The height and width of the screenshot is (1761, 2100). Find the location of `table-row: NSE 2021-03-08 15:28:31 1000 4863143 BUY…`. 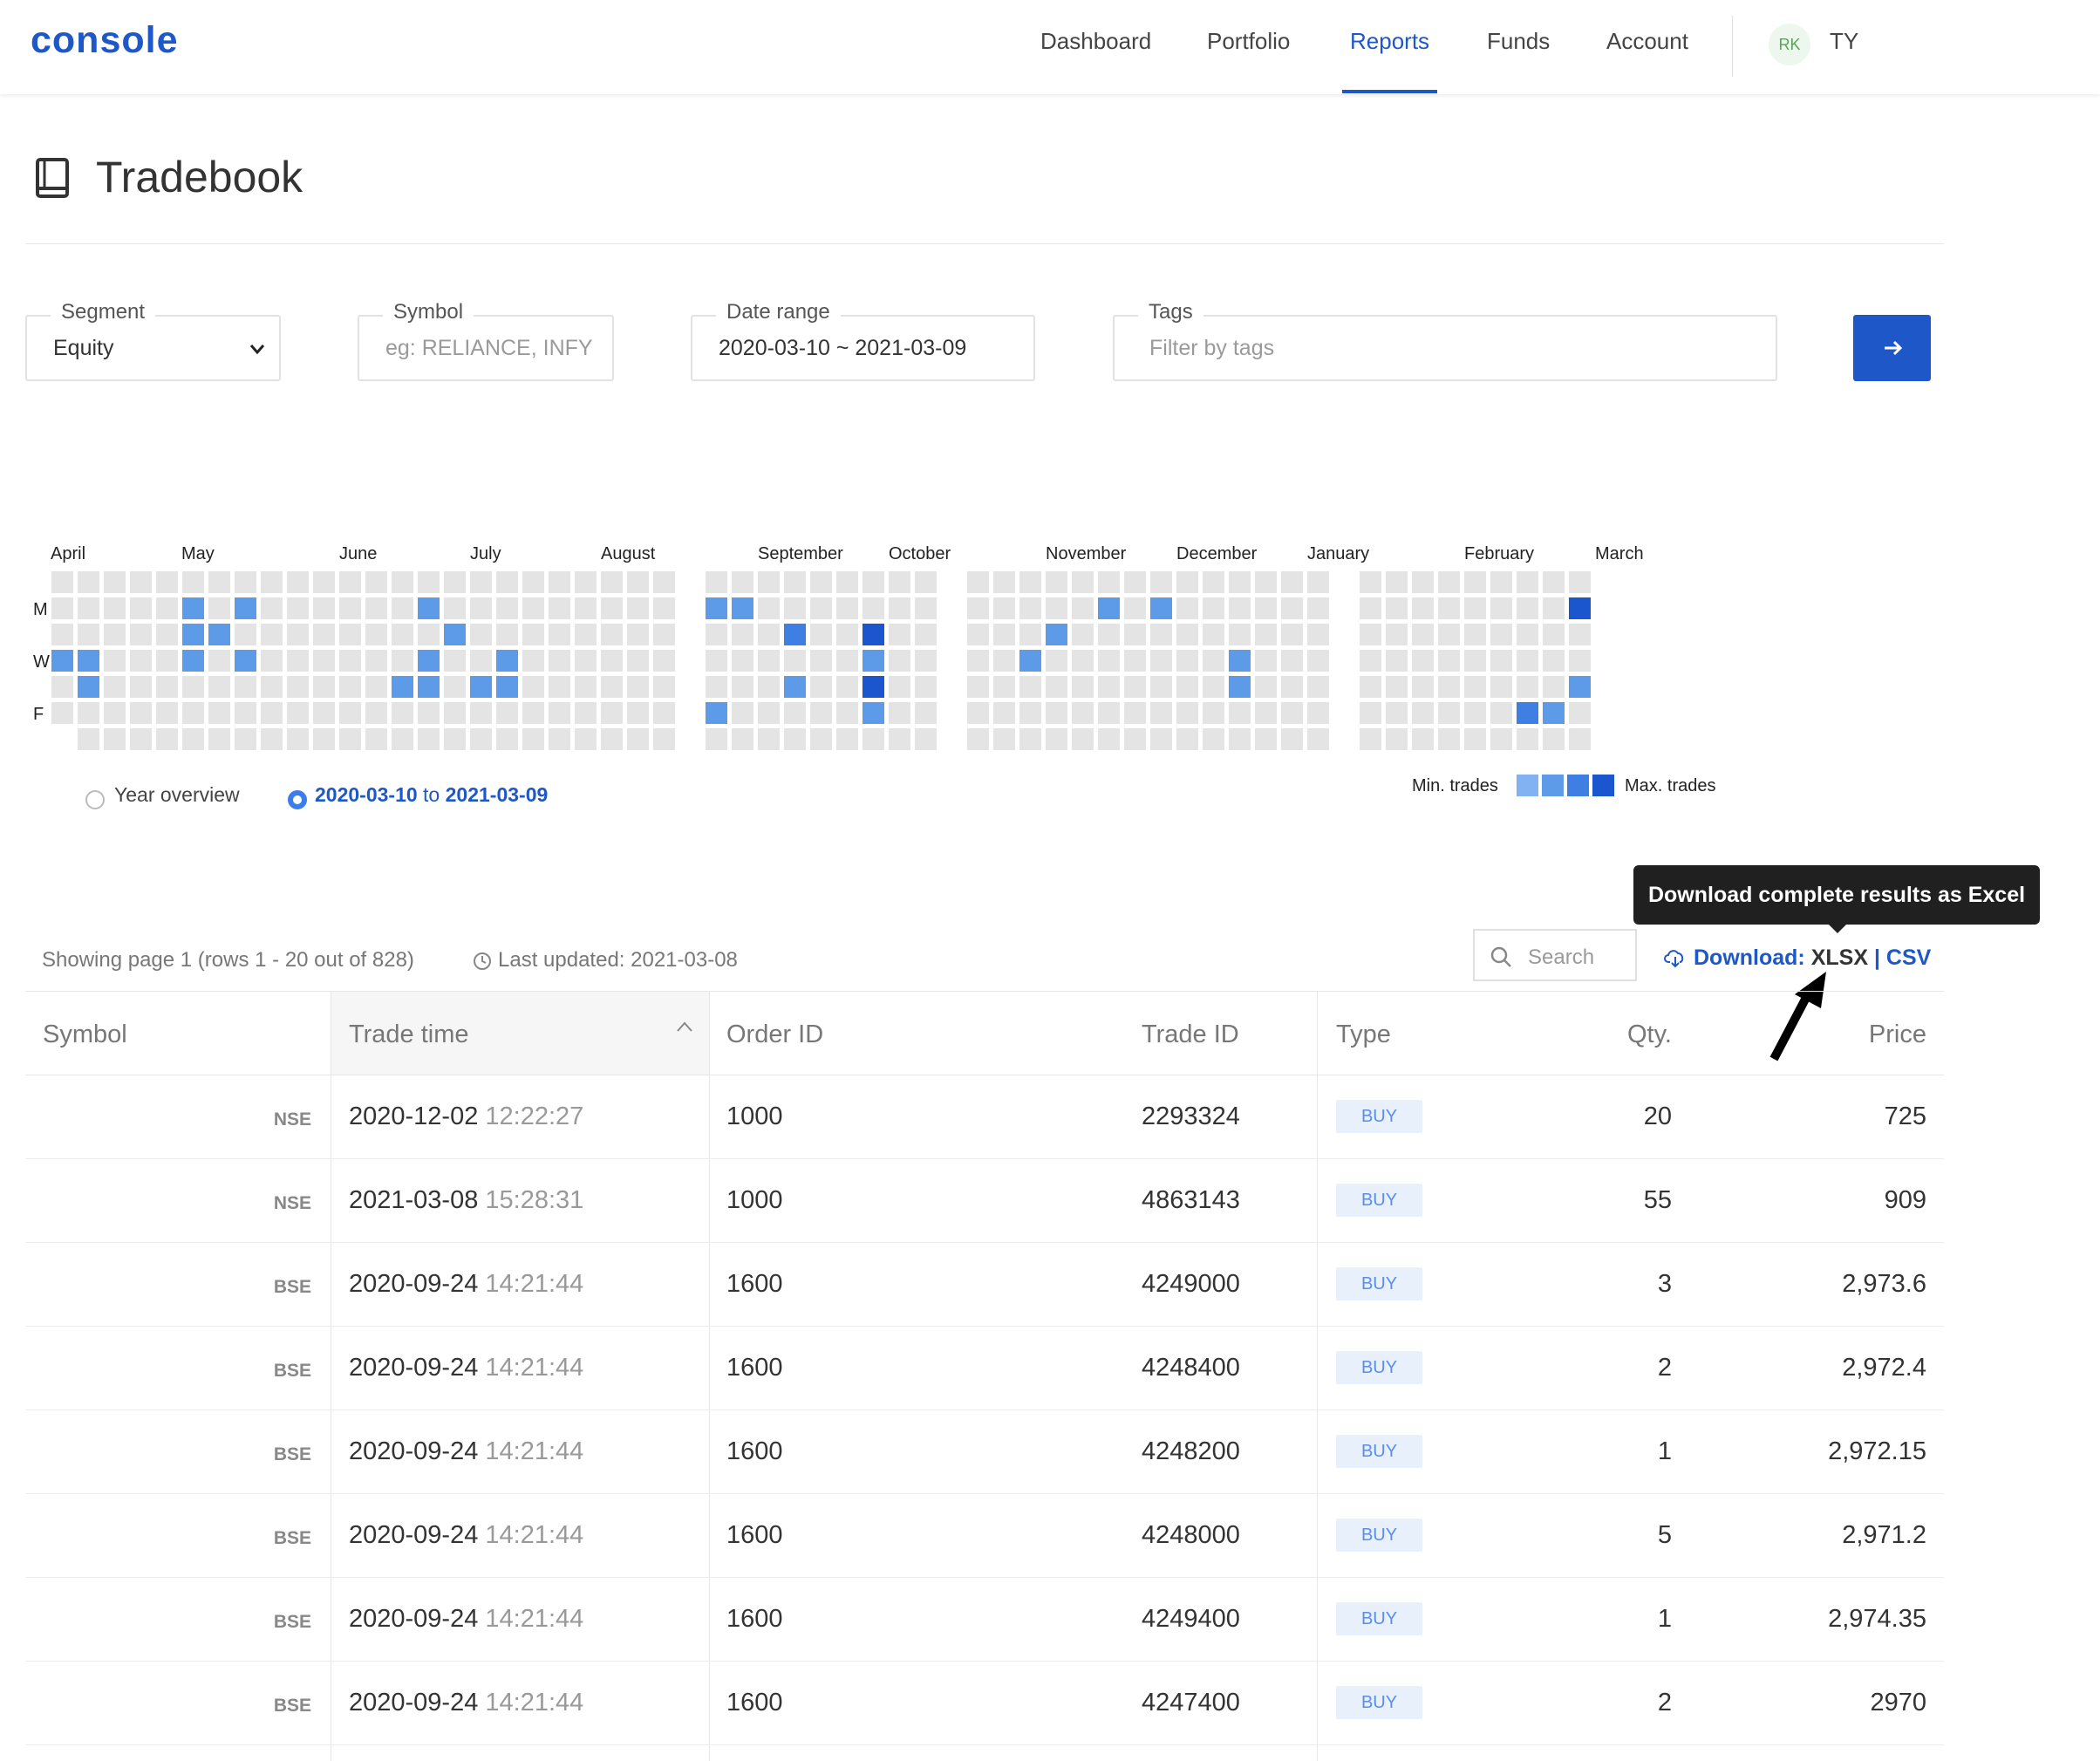

table-row: NSE 2021-03-08 15:28:31 1000 4863143 BUY… is located at coordinates (1050, 1201).